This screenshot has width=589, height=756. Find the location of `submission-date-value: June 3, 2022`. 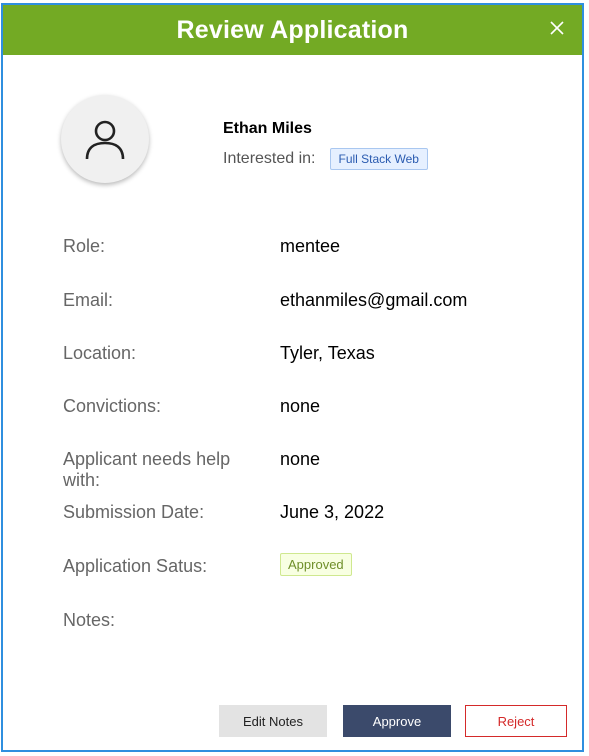

submission-date-value: June 3, 2022 is located at coordinates (332, 512).